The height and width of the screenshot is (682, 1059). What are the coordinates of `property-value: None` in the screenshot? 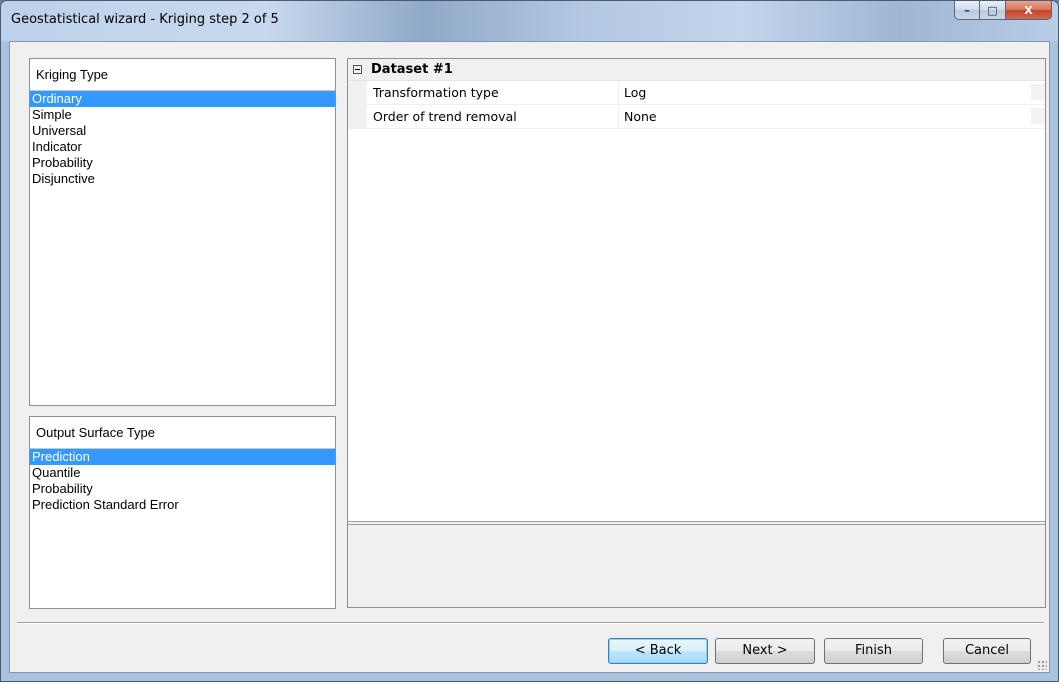 It's located at (640, 116).